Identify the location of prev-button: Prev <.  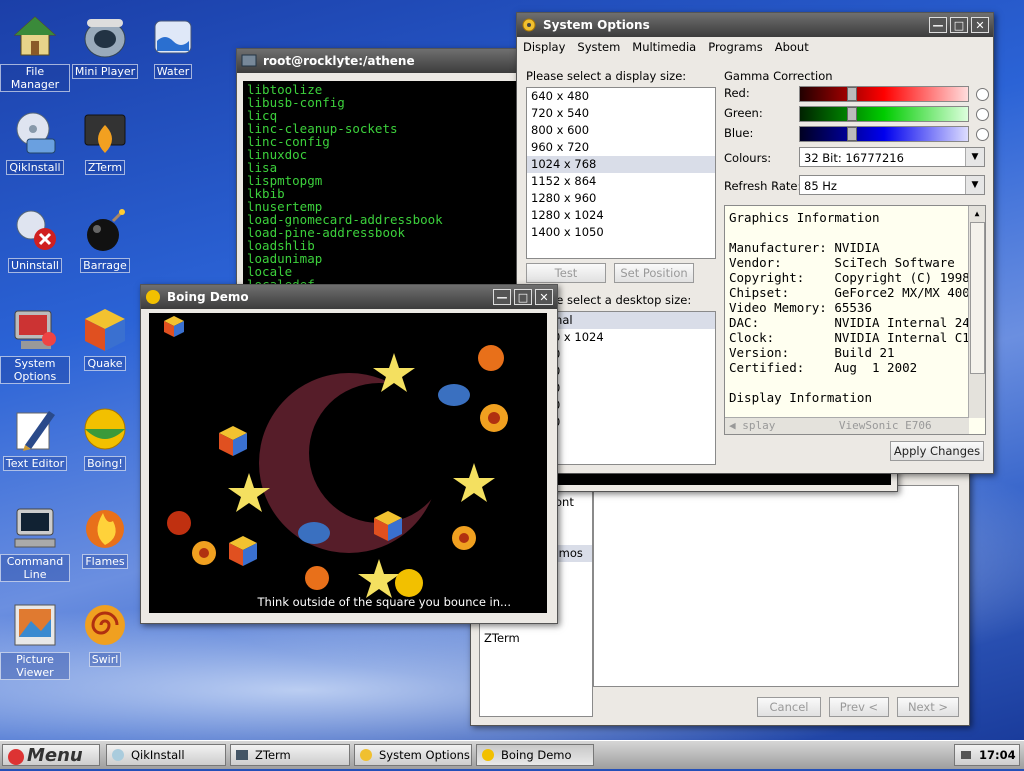
(859, 707).